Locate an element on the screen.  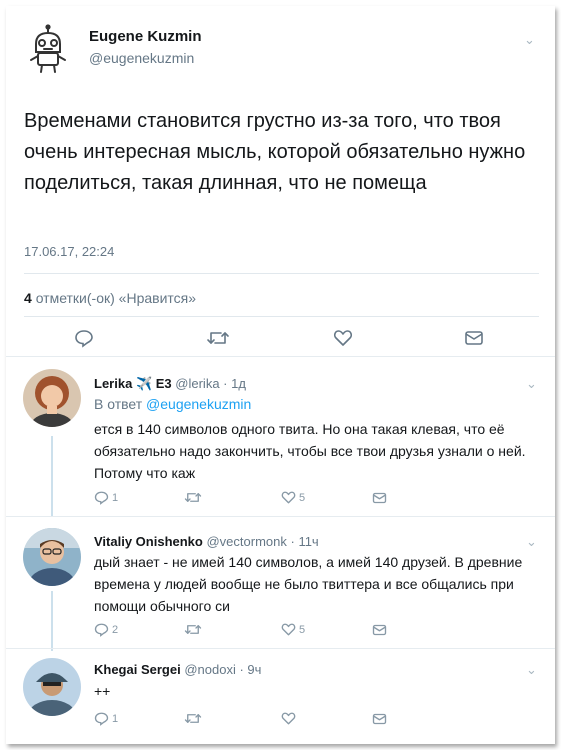
reply-header: Khegai Sergei @nodoxi · 9ч is located at coordinates (177, 669).